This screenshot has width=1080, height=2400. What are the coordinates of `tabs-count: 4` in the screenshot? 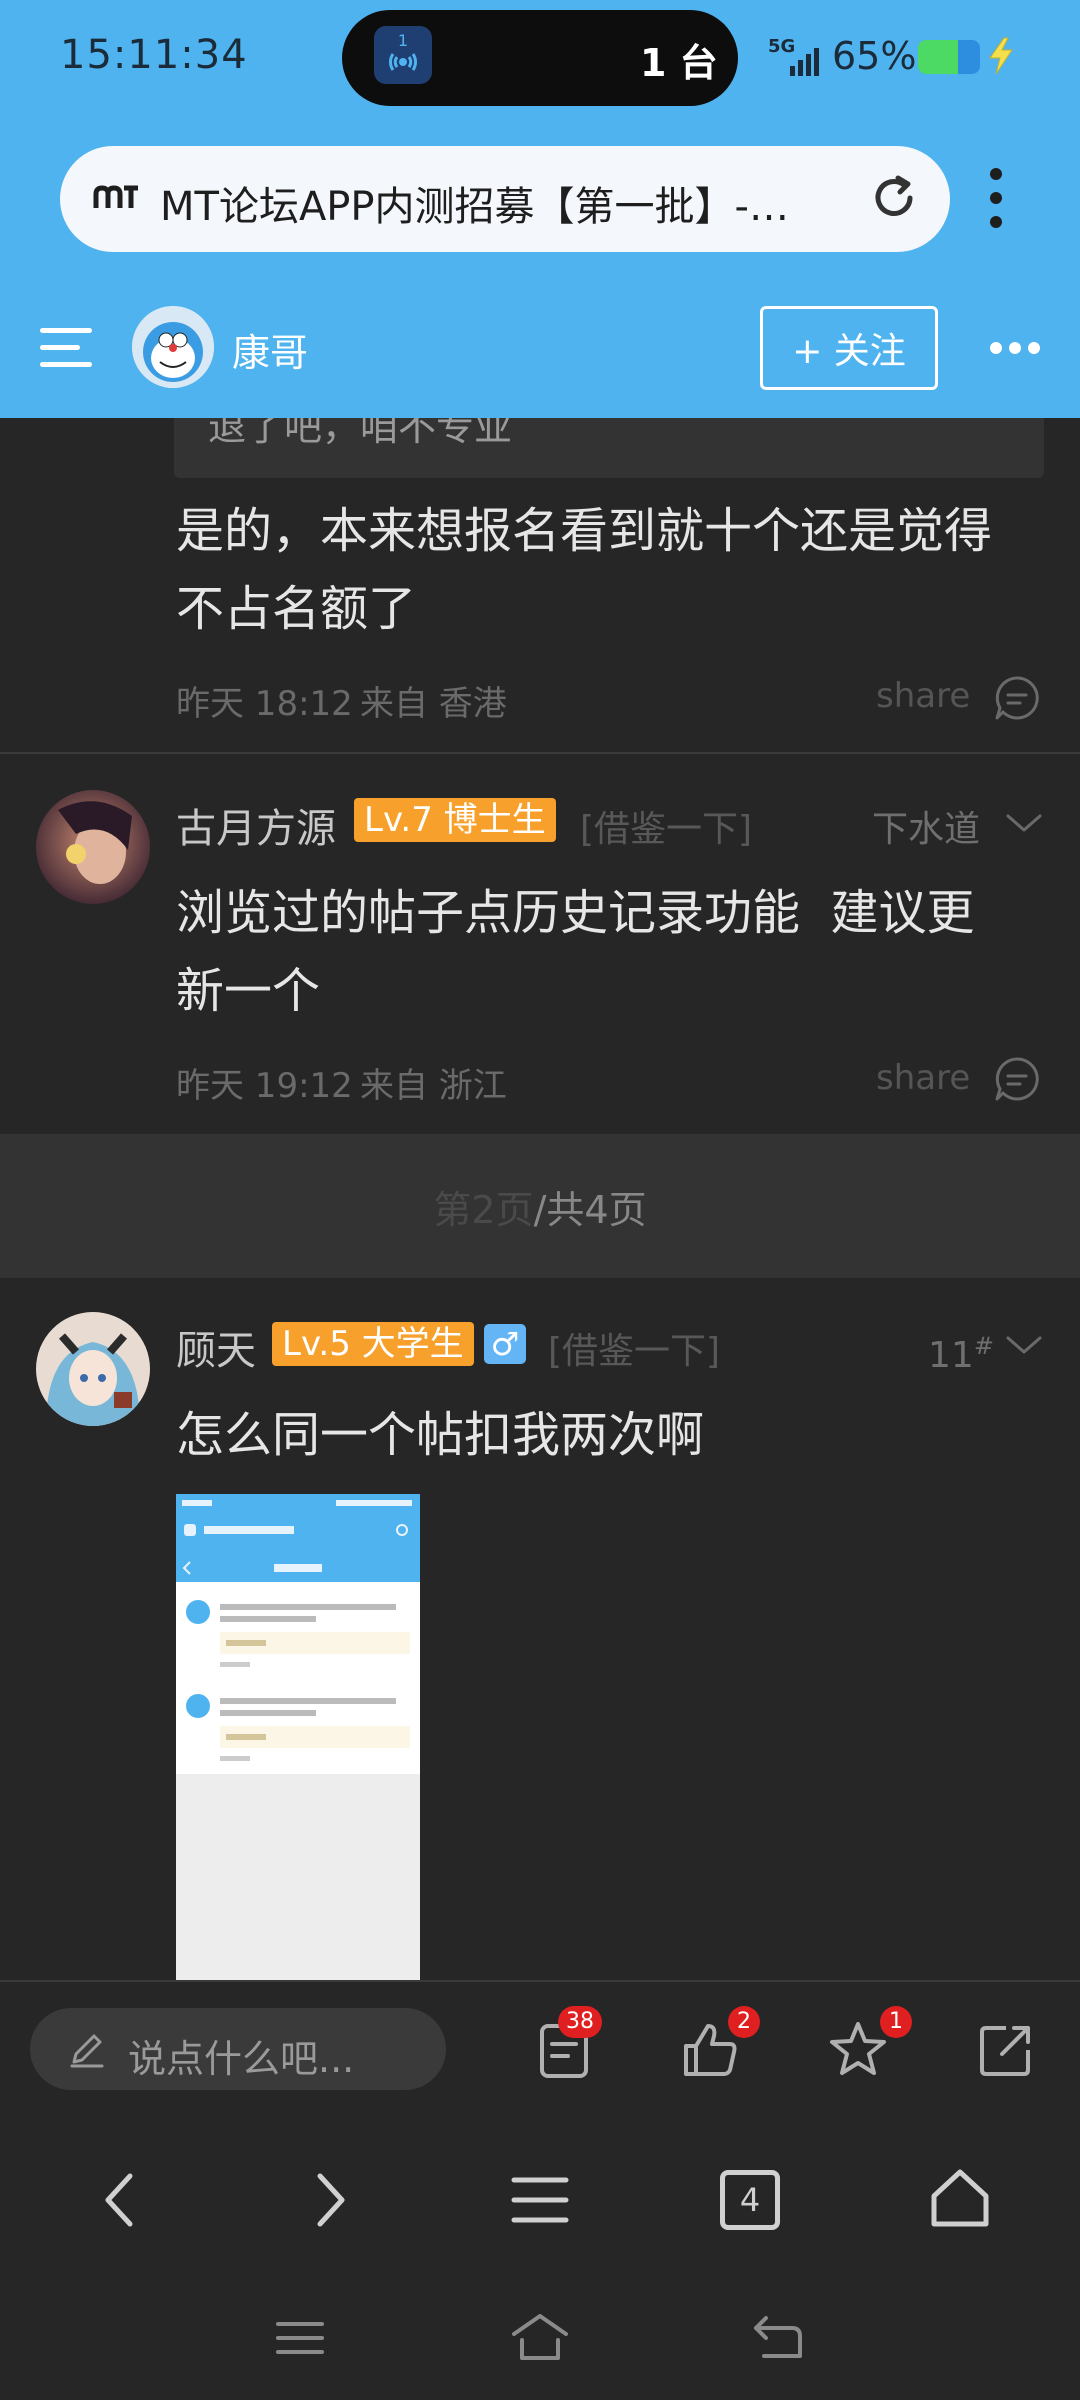 It's located at (750, 2200).